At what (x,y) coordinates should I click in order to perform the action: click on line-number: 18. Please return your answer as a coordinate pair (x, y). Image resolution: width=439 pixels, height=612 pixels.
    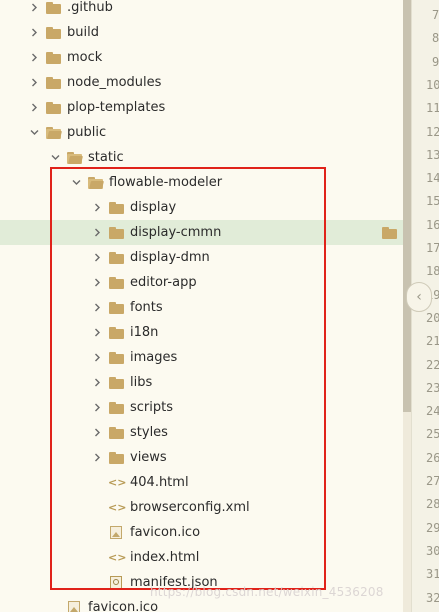
    Looking at the image, I should click on (432, 271).